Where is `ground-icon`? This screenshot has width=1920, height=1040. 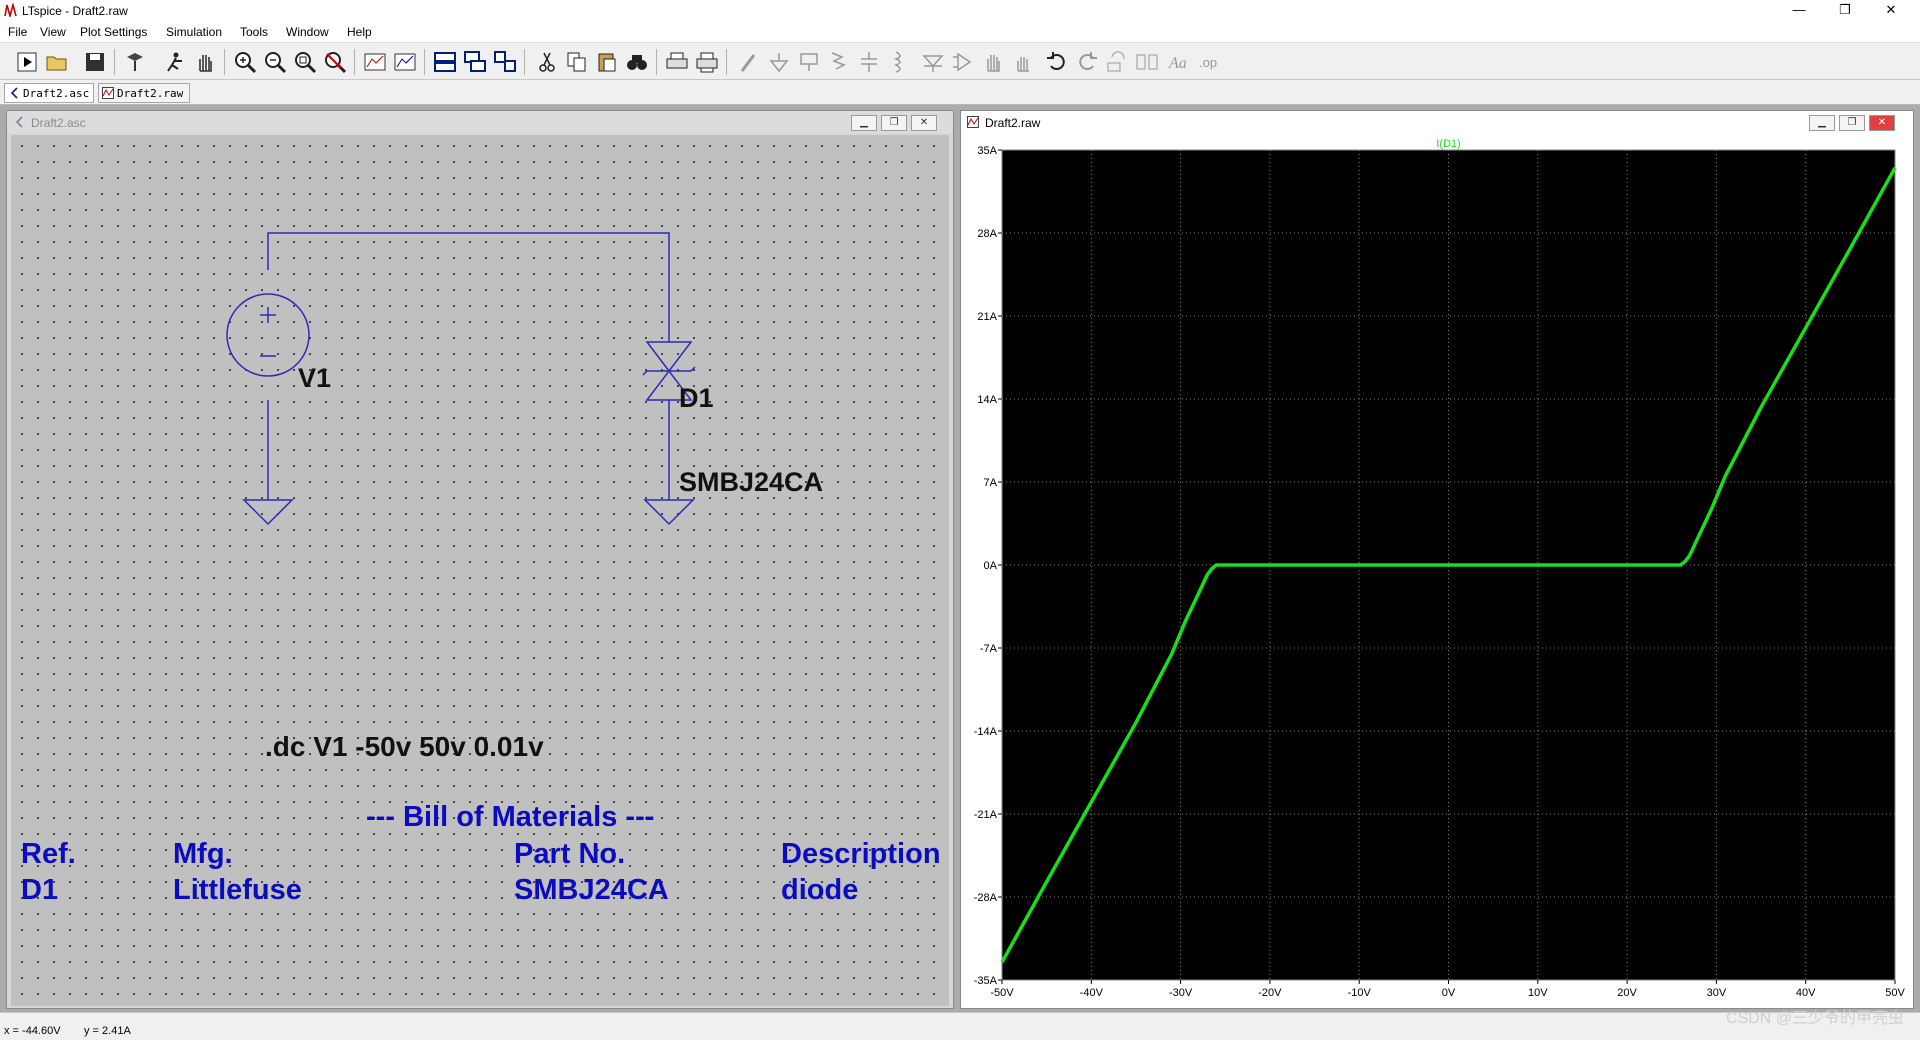 ground-icon is located at coordinates (779, 62).